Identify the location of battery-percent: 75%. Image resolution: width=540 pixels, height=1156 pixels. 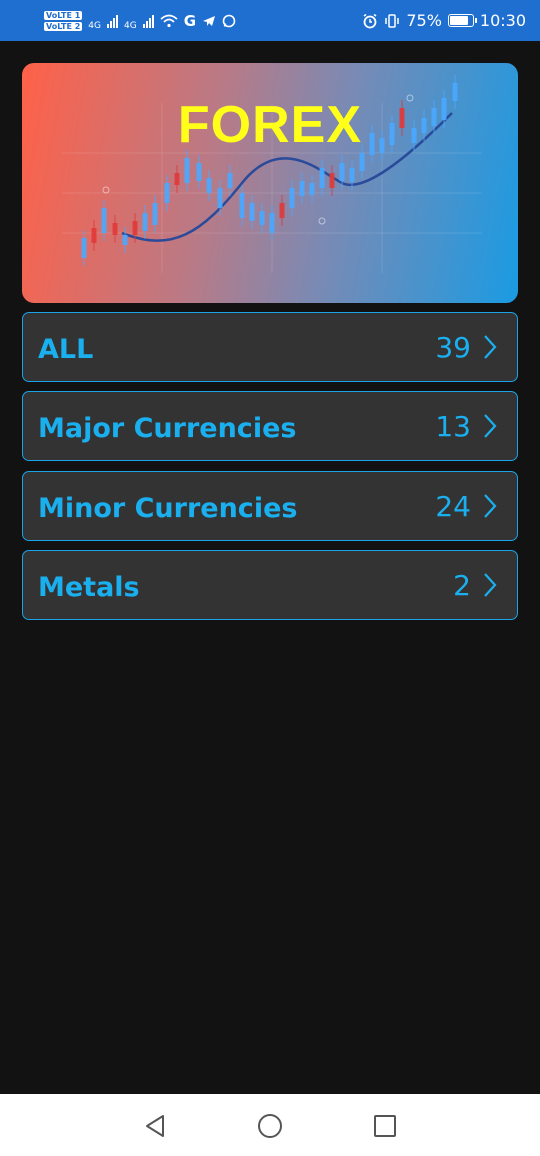
(424, 20).